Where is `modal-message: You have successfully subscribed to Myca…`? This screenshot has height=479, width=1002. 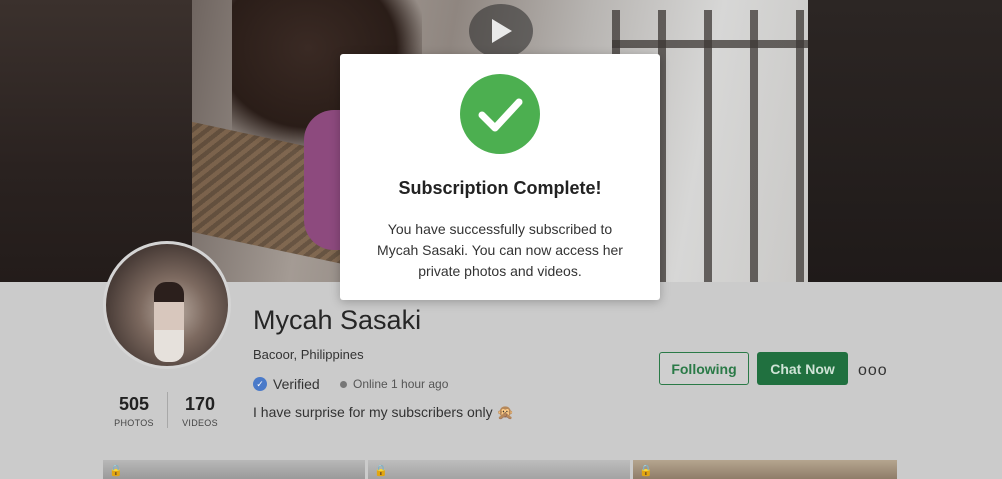 modal-message: You have successfully subscribed to Myca… is located at coordinates (500, 250).